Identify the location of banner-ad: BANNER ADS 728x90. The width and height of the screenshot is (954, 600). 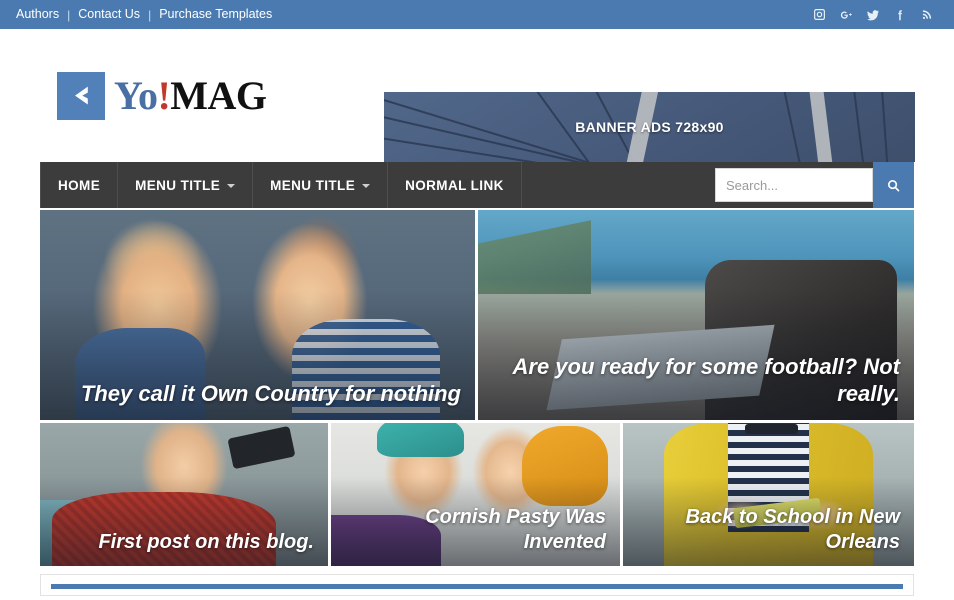
(649, 127).